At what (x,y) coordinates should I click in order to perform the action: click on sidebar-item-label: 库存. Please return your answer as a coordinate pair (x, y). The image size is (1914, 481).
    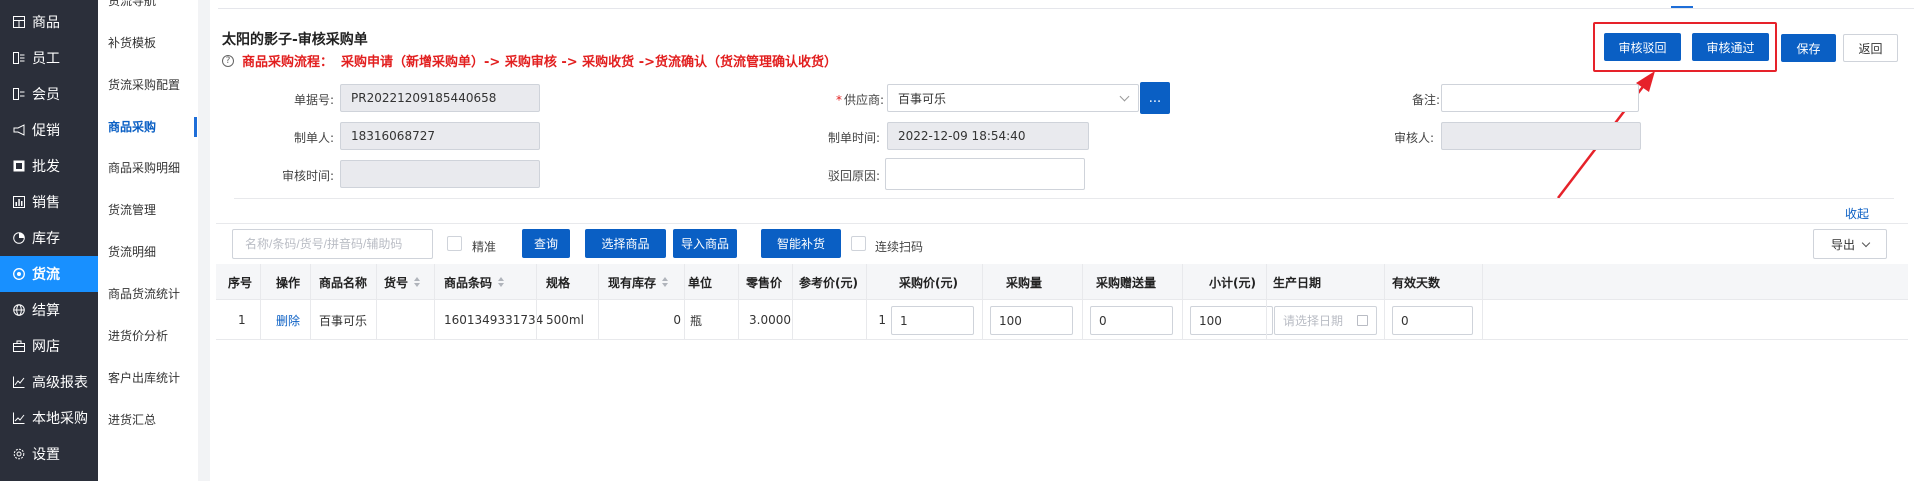
    Looking at the image, I should click on (46, 239).